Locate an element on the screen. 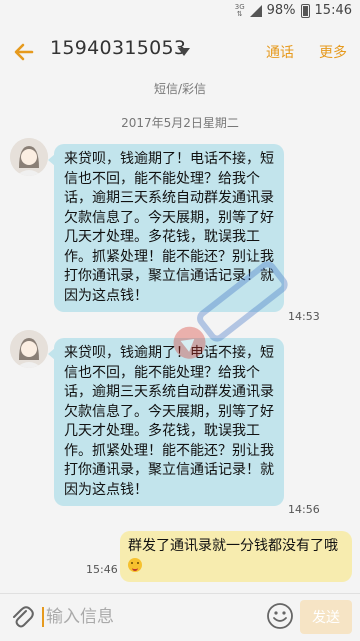 This screenshot has width=360, height=641. contact-number: 15940315053 is located at coordinates (118, 48).